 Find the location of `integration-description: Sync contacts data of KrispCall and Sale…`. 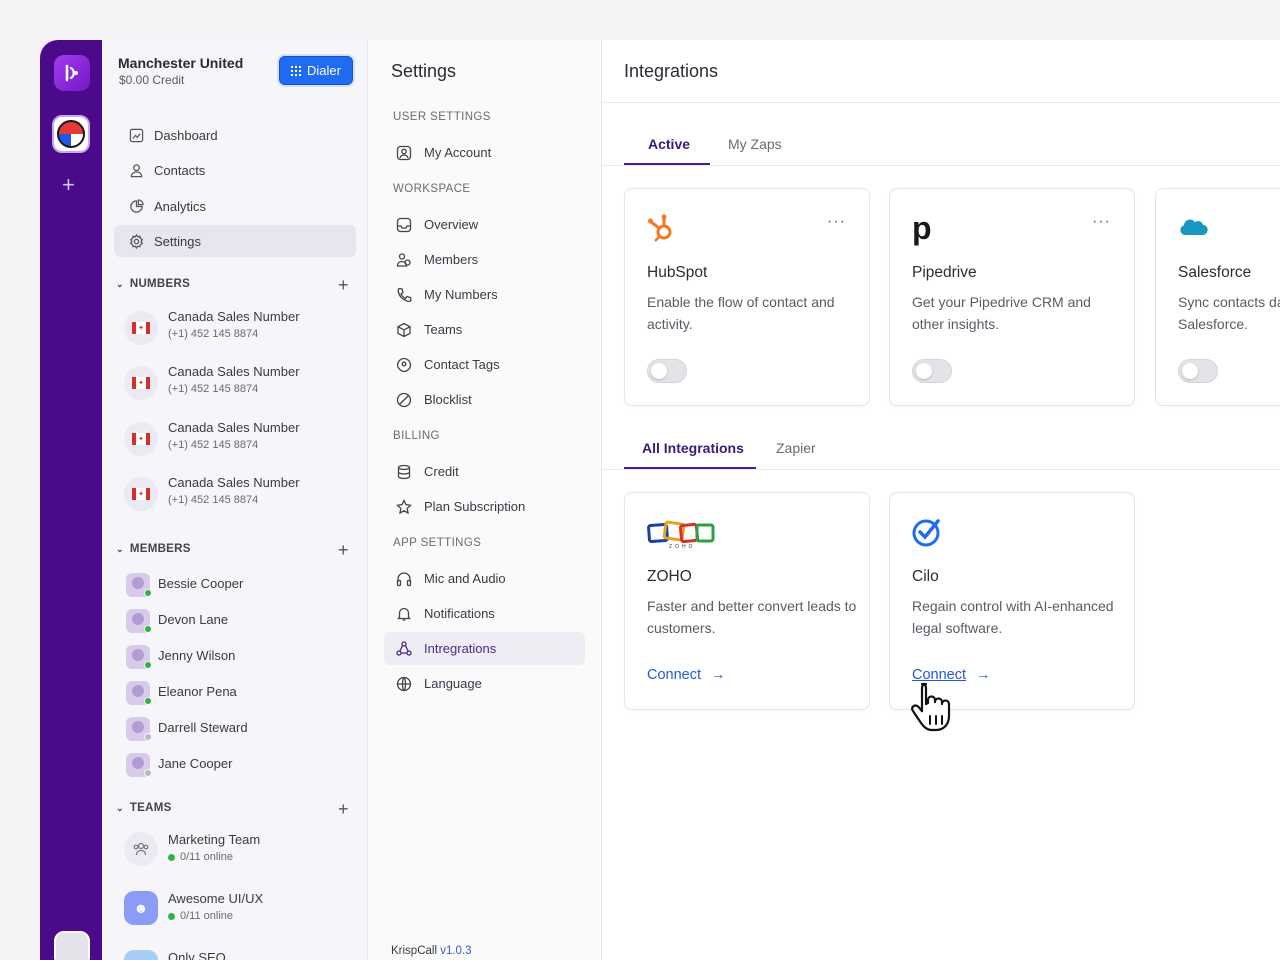

integration-description: Sync contacts data of KrispCall and Sale… is located at coordinates (1229, 313).